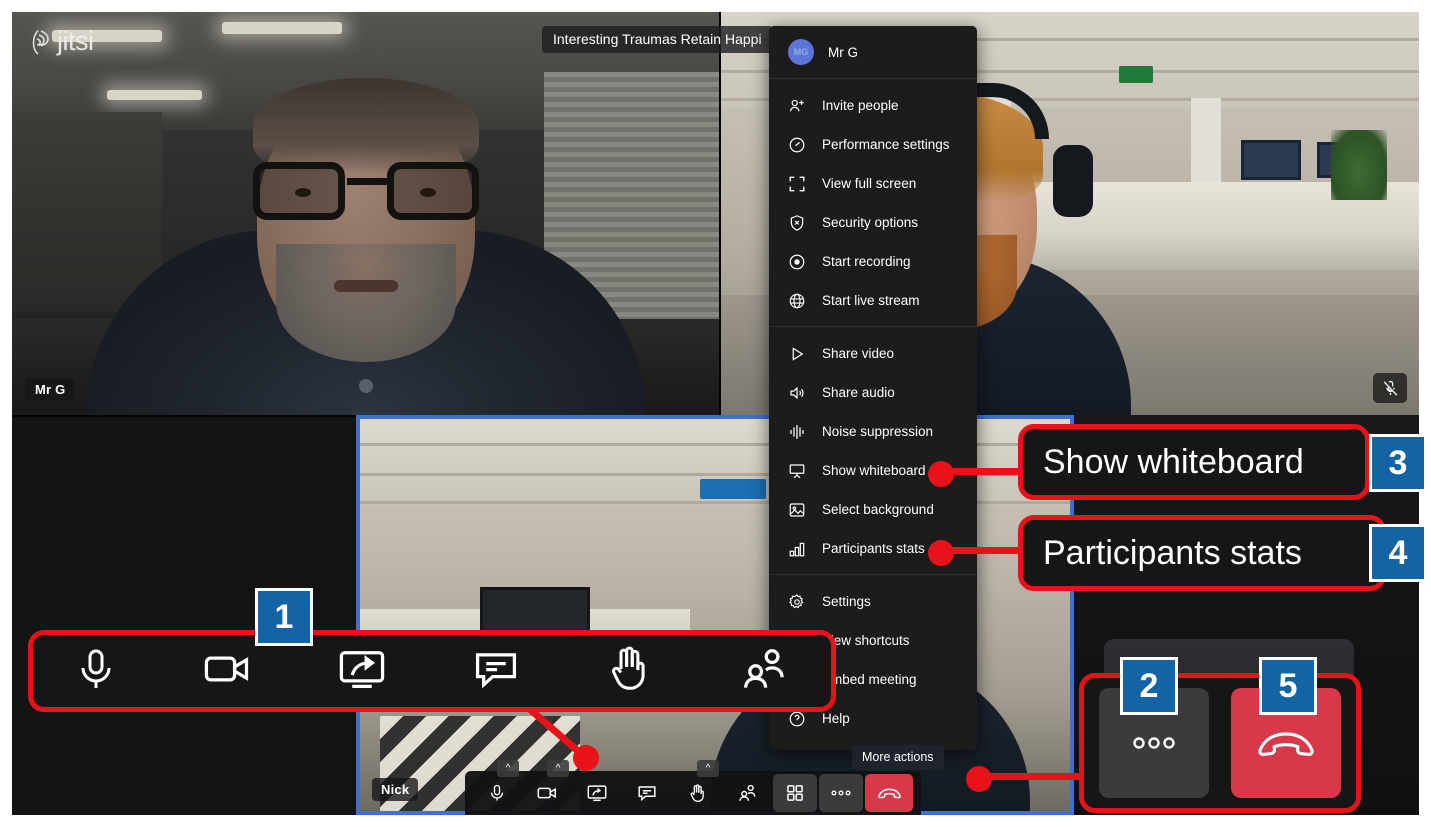 Image resolution: width=1431 pixels, height=827 pixels. I want to click on menu-item-label: Start live stream, so click(871, 300).